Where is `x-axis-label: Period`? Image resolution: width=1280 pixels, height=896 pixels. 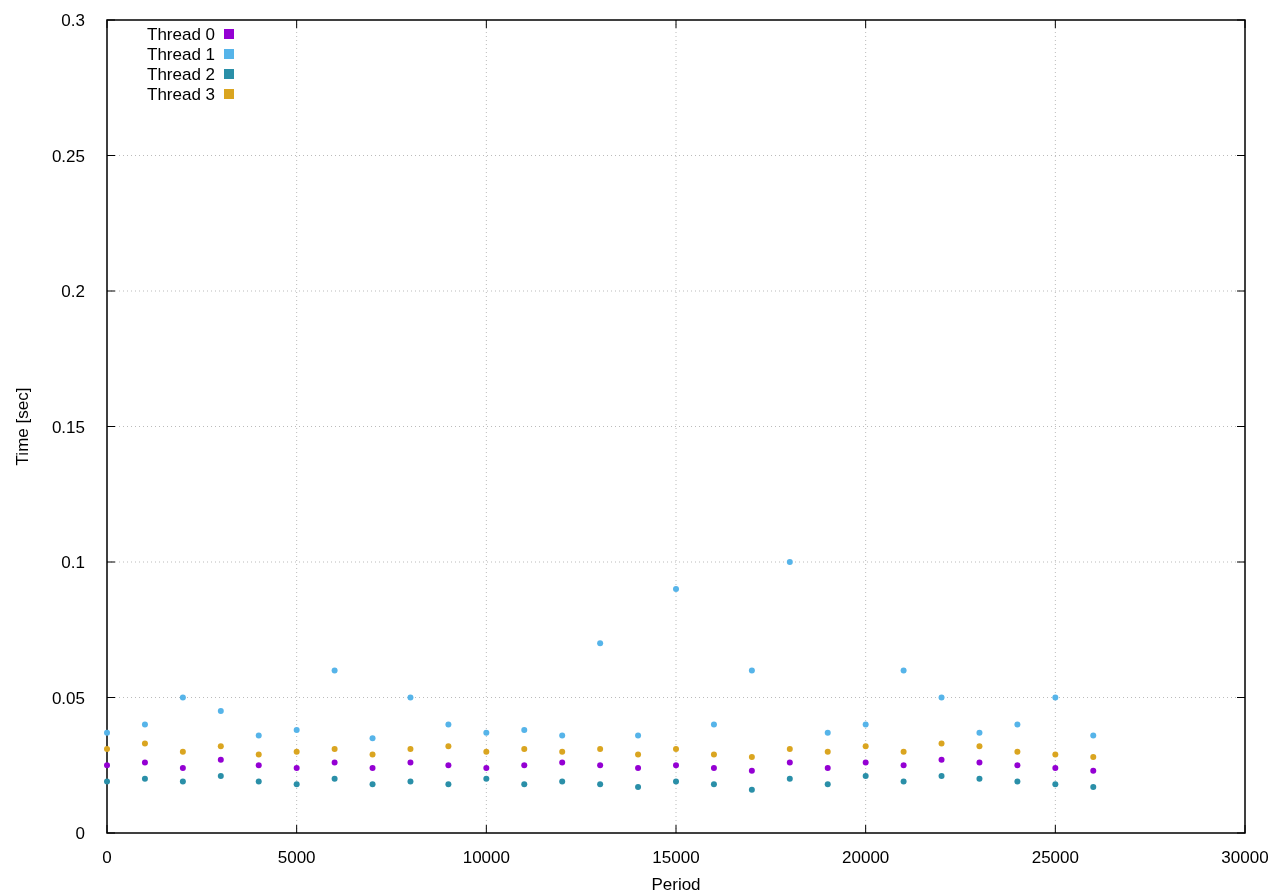 x-axis-label: Period is located at coordinates (676, 884).